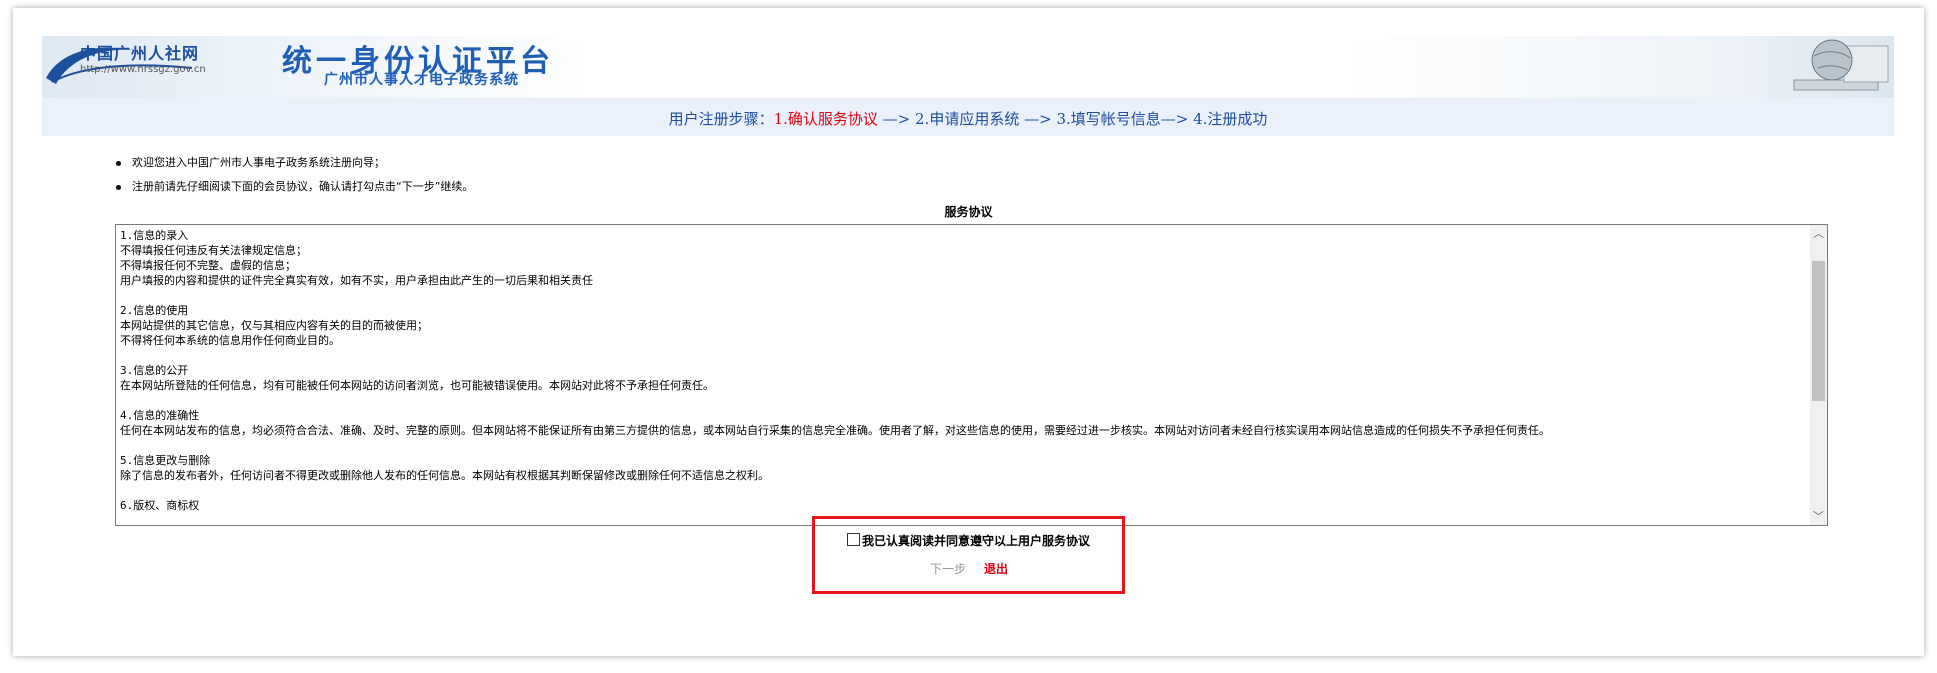  Describe the element at coordinates (1230, 119) in the screenshot. I see `step-4: 4.注册成功` at that location.